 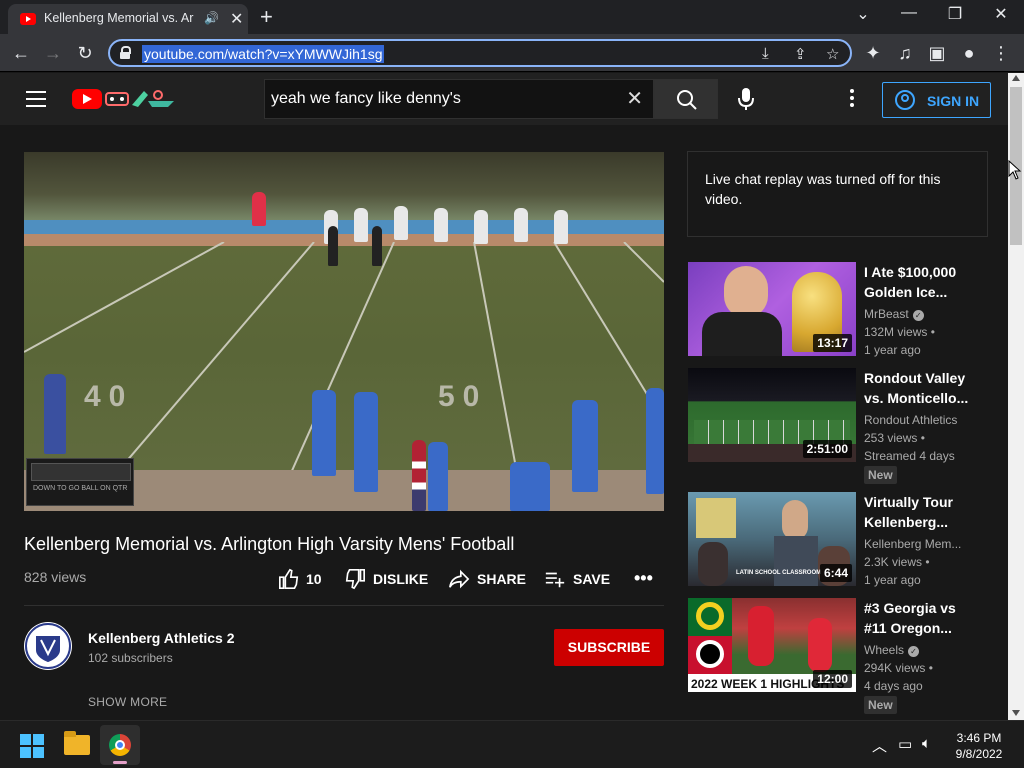 I want to click on bookmark-star-icon: ☆, so click(x=832, y=54).